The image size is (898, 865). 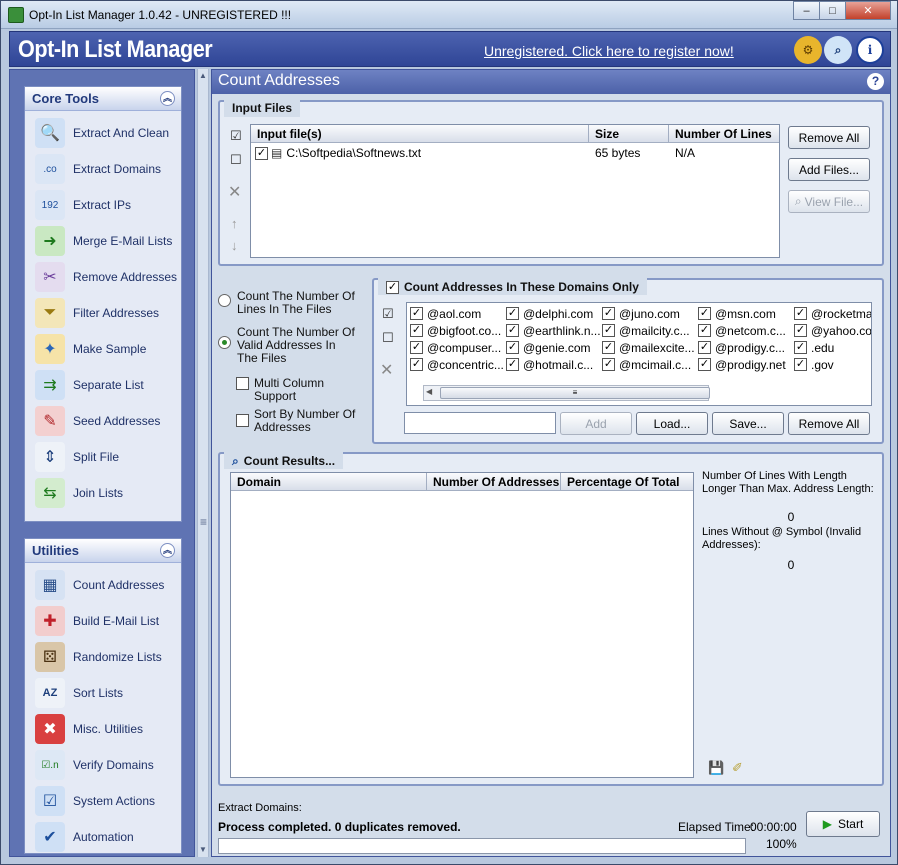 I want to click on sidebar-item-filter-addresses: ⏷ Filter Addresses, so click(x=103, y=313).